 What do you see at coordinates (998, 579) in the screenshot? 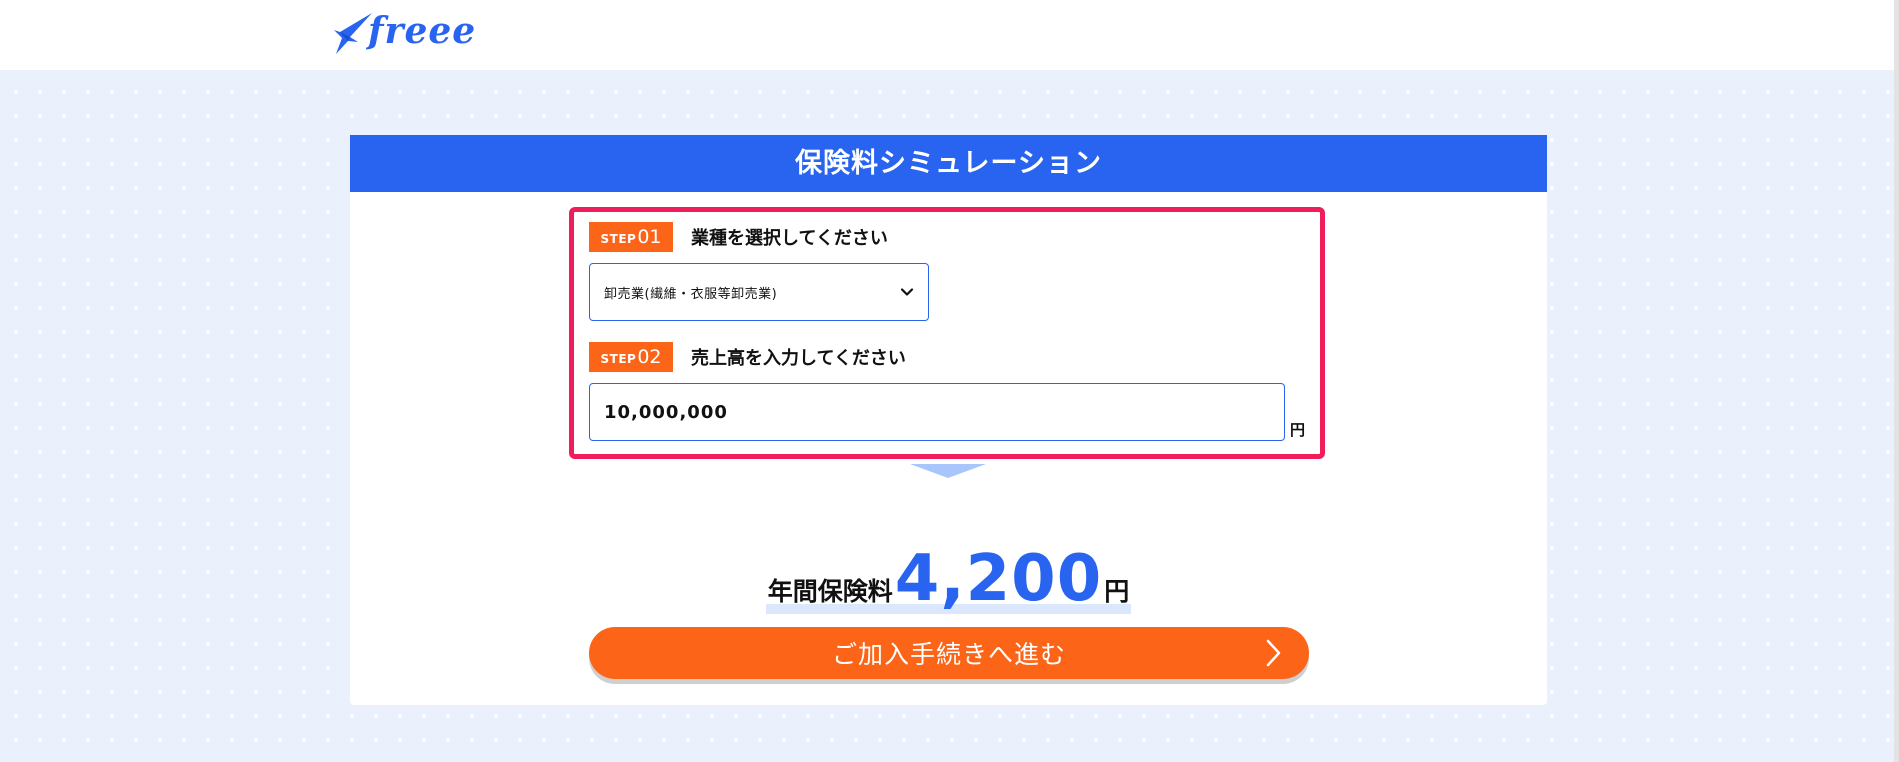
I see `result-amount: 4,200` at bounding box center [998, 579].